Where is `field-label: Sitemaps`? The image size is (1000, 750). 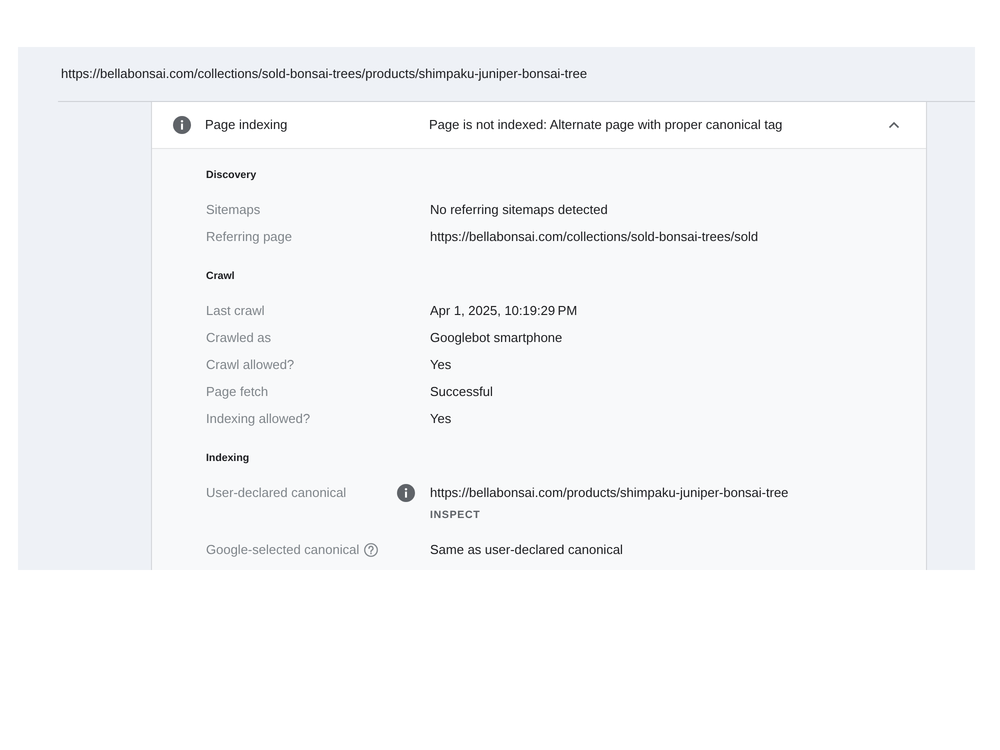 field-label: Sitemaps is located at coordinates (233, 210).